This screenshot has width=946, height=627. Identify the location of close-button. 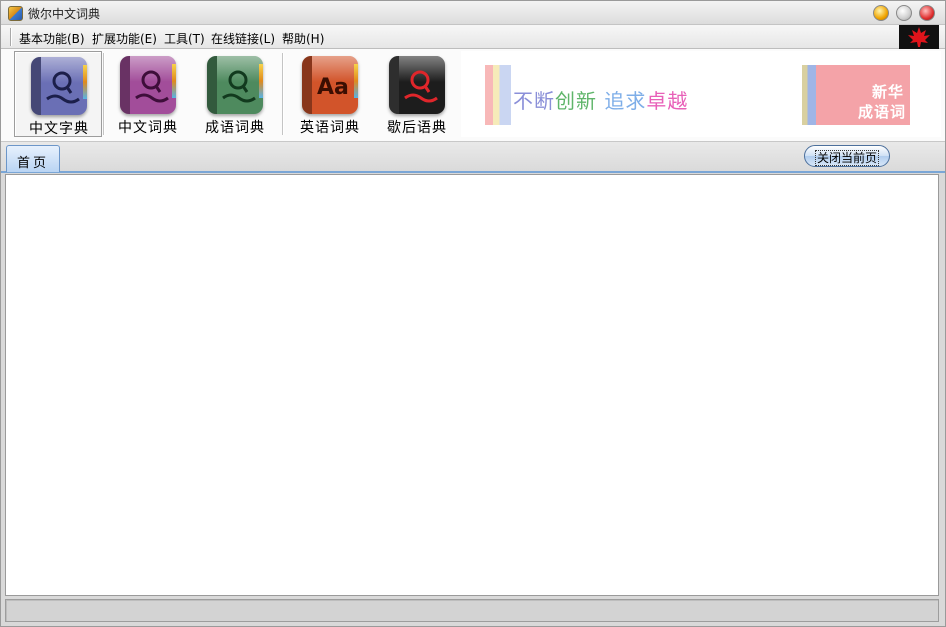
(927, 13).